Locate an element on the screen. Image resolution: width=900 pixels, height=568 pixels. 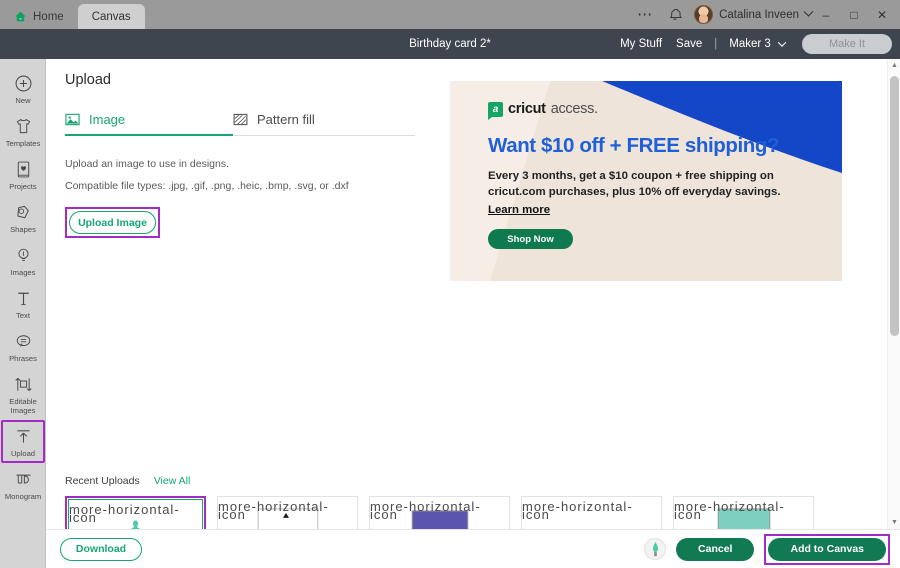
app-header-actions: My Stuff Save | Maker 3 Make It is located at coordinates (756, 44).